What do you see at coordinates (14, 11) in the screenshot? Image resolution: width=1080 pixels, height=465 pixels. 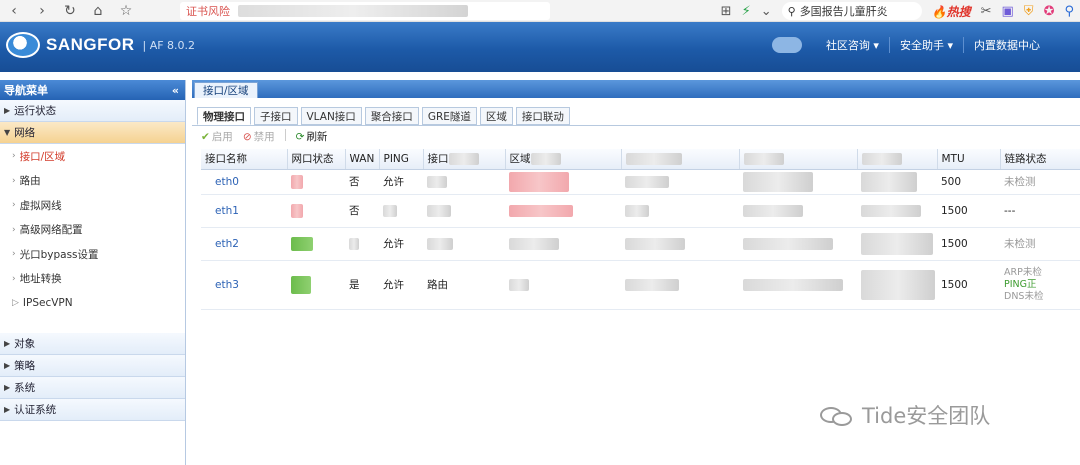 I see `back-icon: ‹` at bounding box center [14, 11].